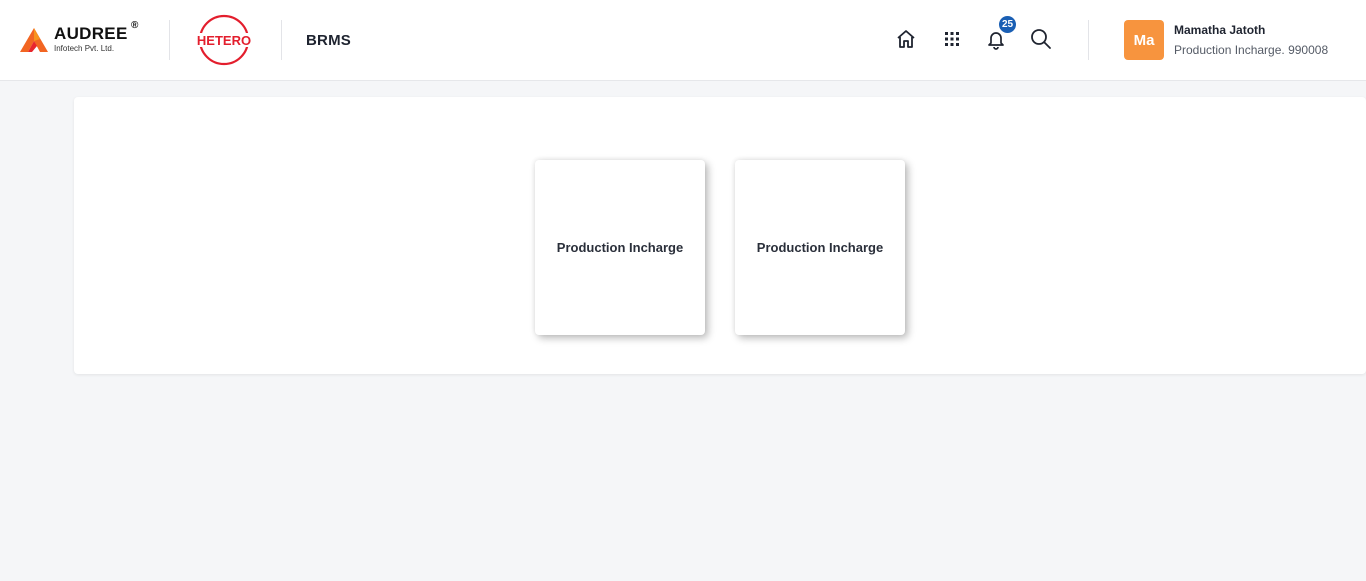 This screenshot has height=581, width=1366. I want to click on app-name: BRMS, so click(328, 40).